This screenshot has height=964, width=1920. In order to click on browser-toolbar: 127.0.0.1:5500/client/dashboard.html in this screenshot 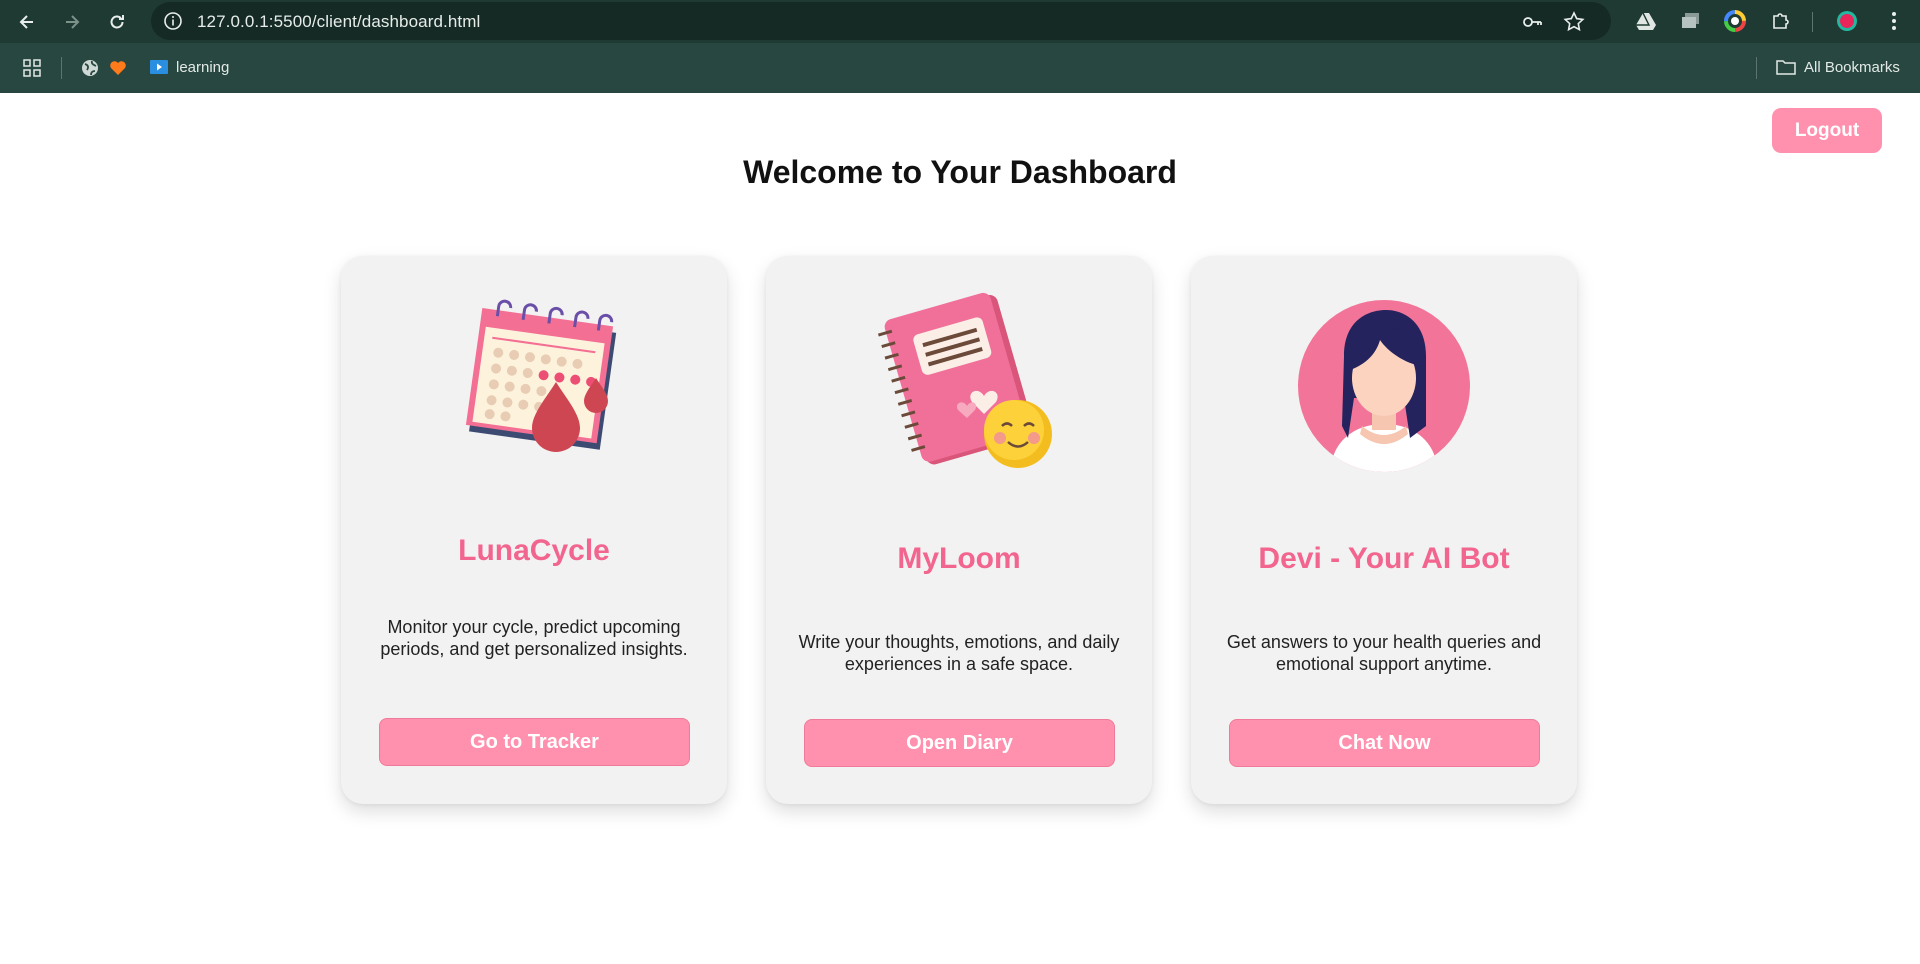, I will do `click(960, 21)`.